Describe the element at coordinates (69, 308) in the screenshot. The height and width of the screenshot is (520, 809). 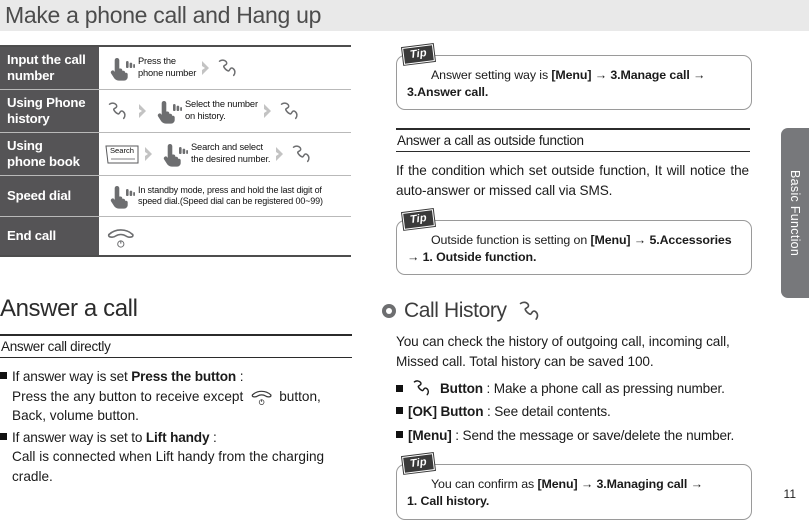
I see `section-title-answer-a-call: Answer a call` at that location.